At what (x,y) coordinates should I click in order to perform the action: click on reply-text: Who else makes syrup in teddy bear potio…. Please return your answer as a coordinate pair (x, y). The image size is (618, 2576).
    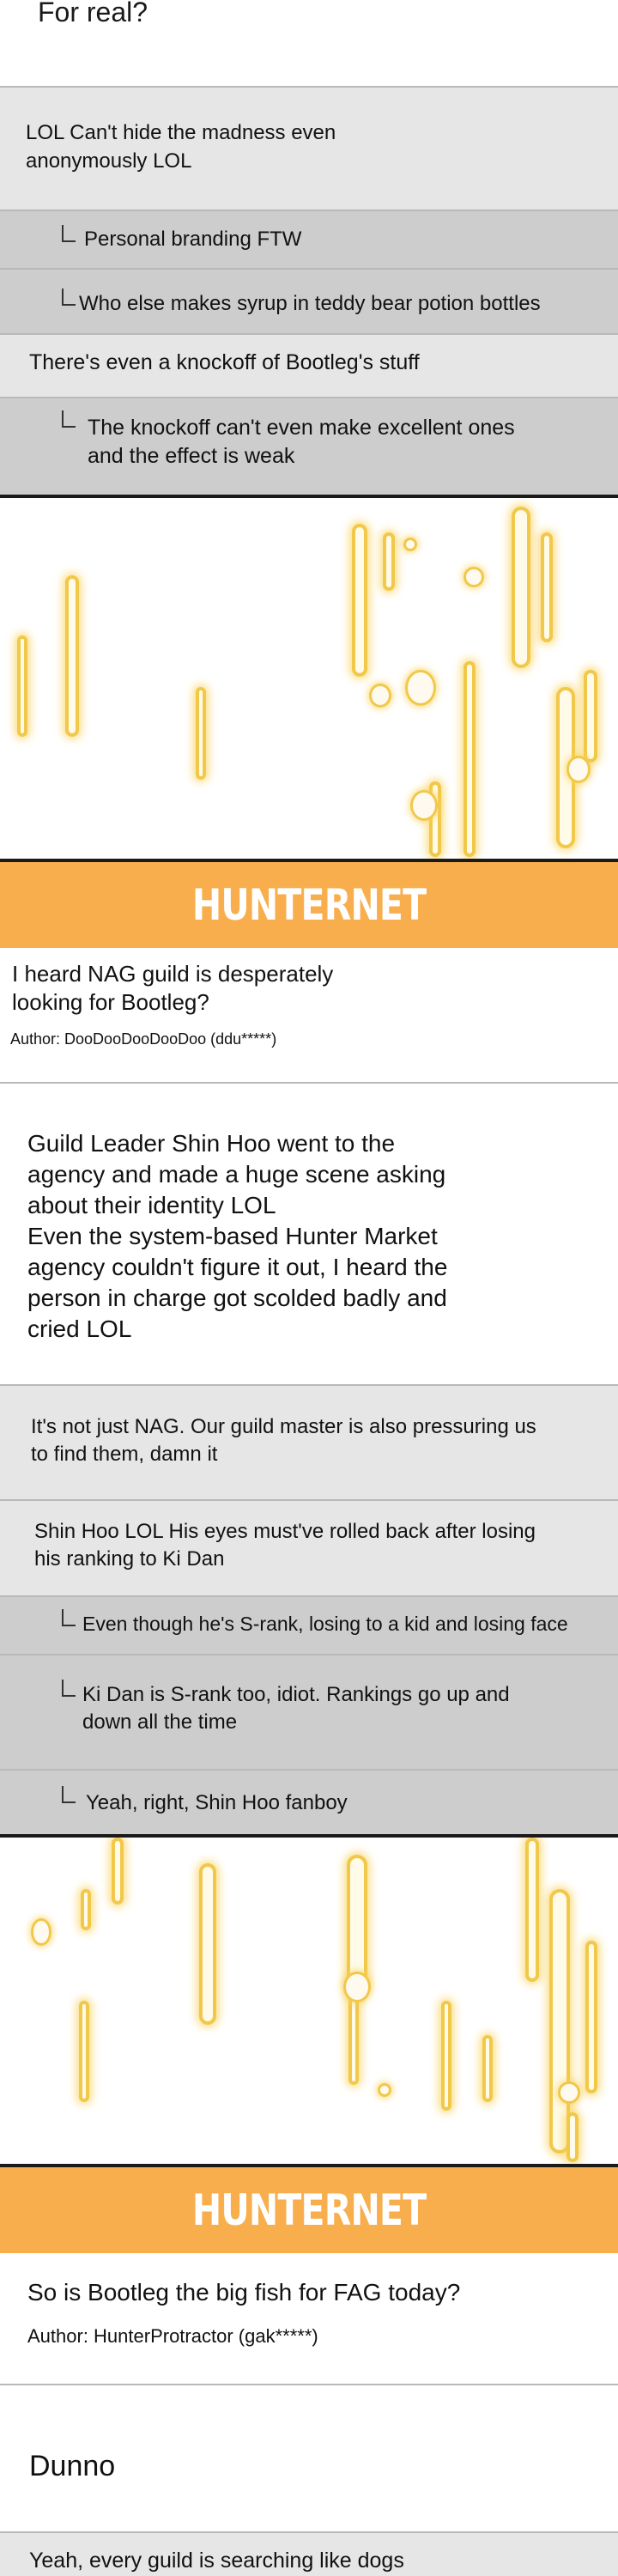
    Looking at the image, I should click on (310, 303).